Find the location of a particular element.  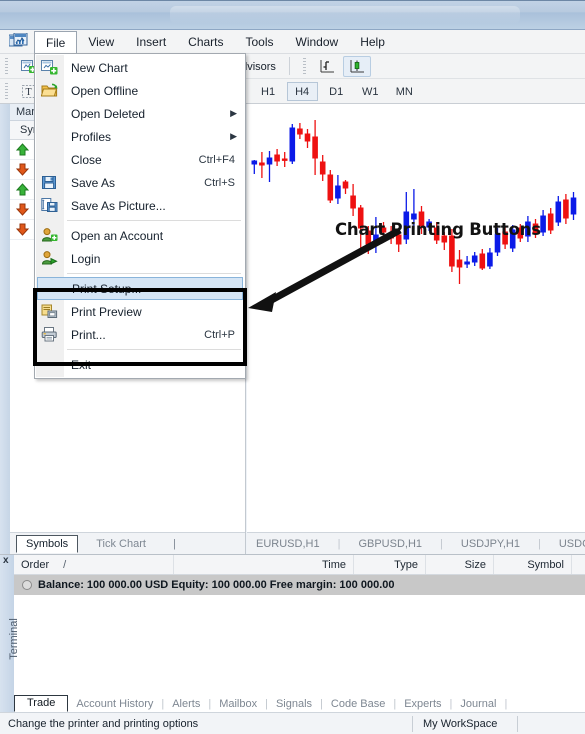

chart-tab-usdjpy: USDJPY,H1 is located at coordinates (490, 544).